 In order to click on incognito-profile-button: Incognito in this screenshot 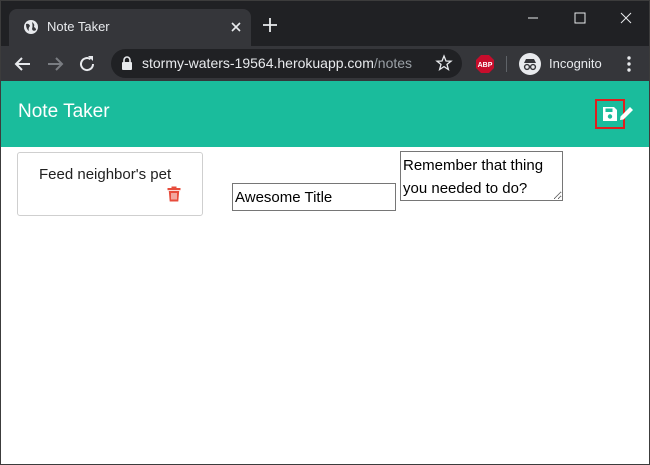, I will do `click(563, 64)`.